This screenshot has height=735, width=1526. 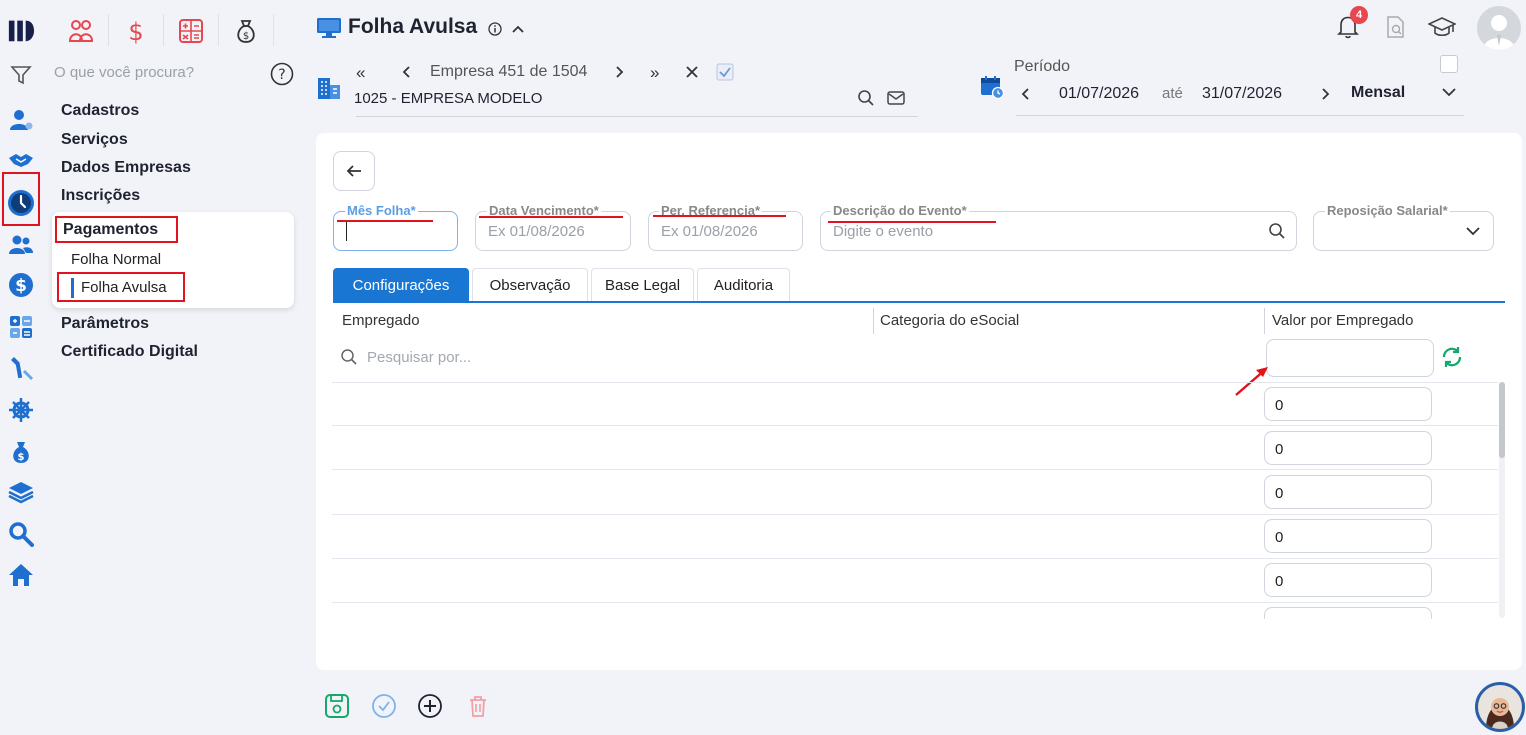 What do you see at coordinates (1500, 707) in the screenshot?
I see `assistant-avatar` at bounding box center [1500, 707].